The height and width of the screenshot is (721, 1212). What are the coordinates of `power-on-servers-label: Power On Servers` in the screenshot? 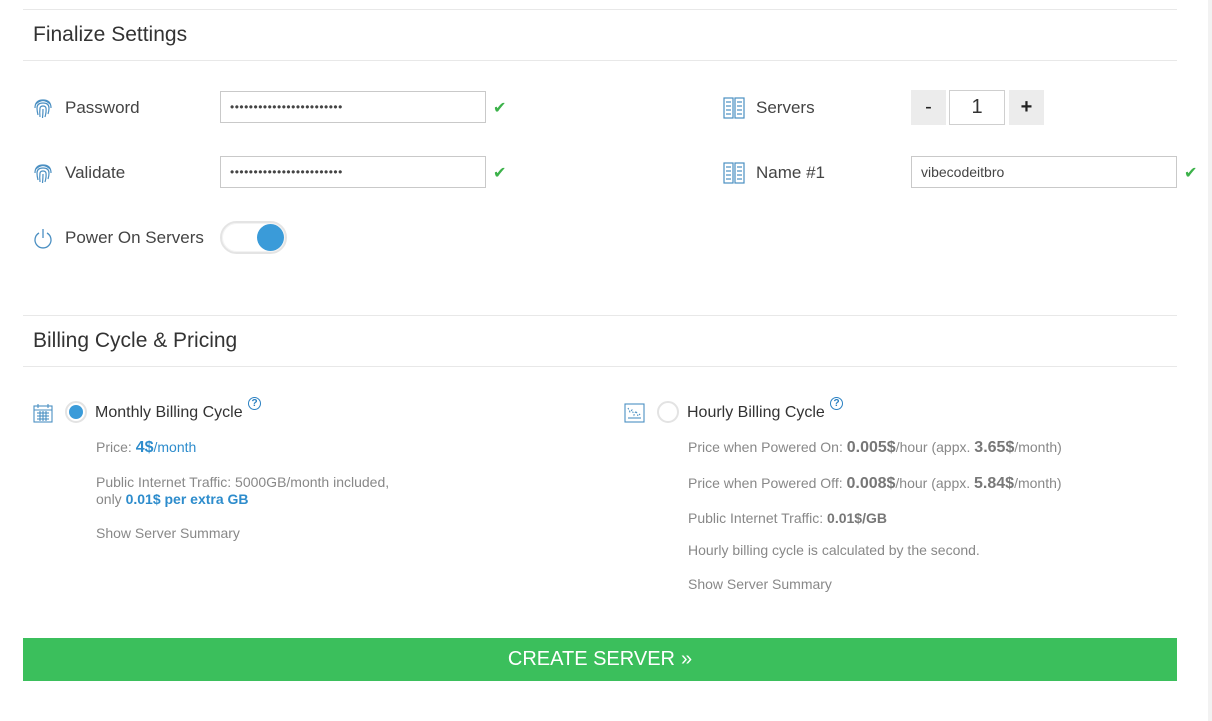 It's located at (134, 237).